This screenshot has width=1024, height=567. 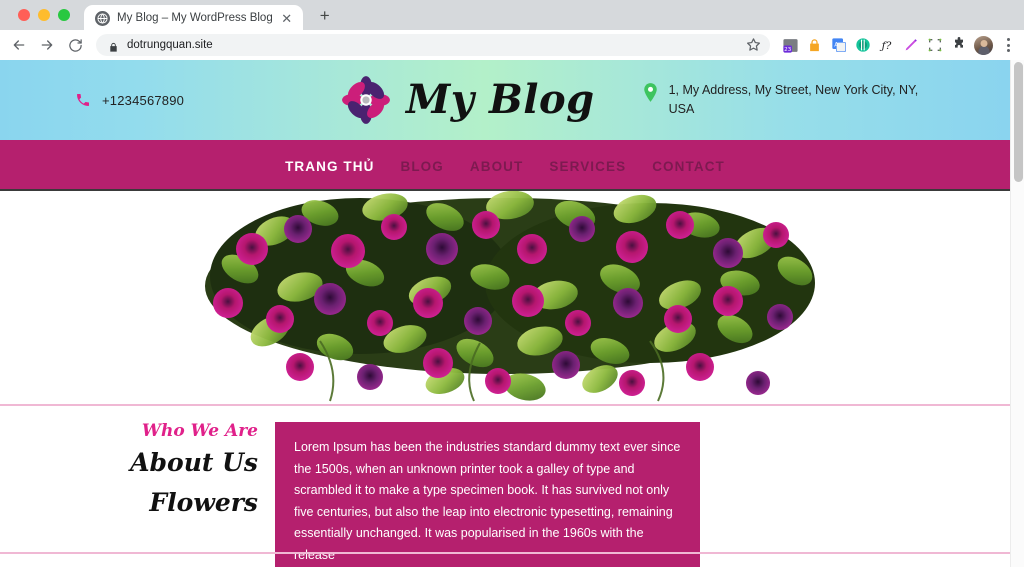 I want to click on pen-extension-icon, so click(x=910, y=45).